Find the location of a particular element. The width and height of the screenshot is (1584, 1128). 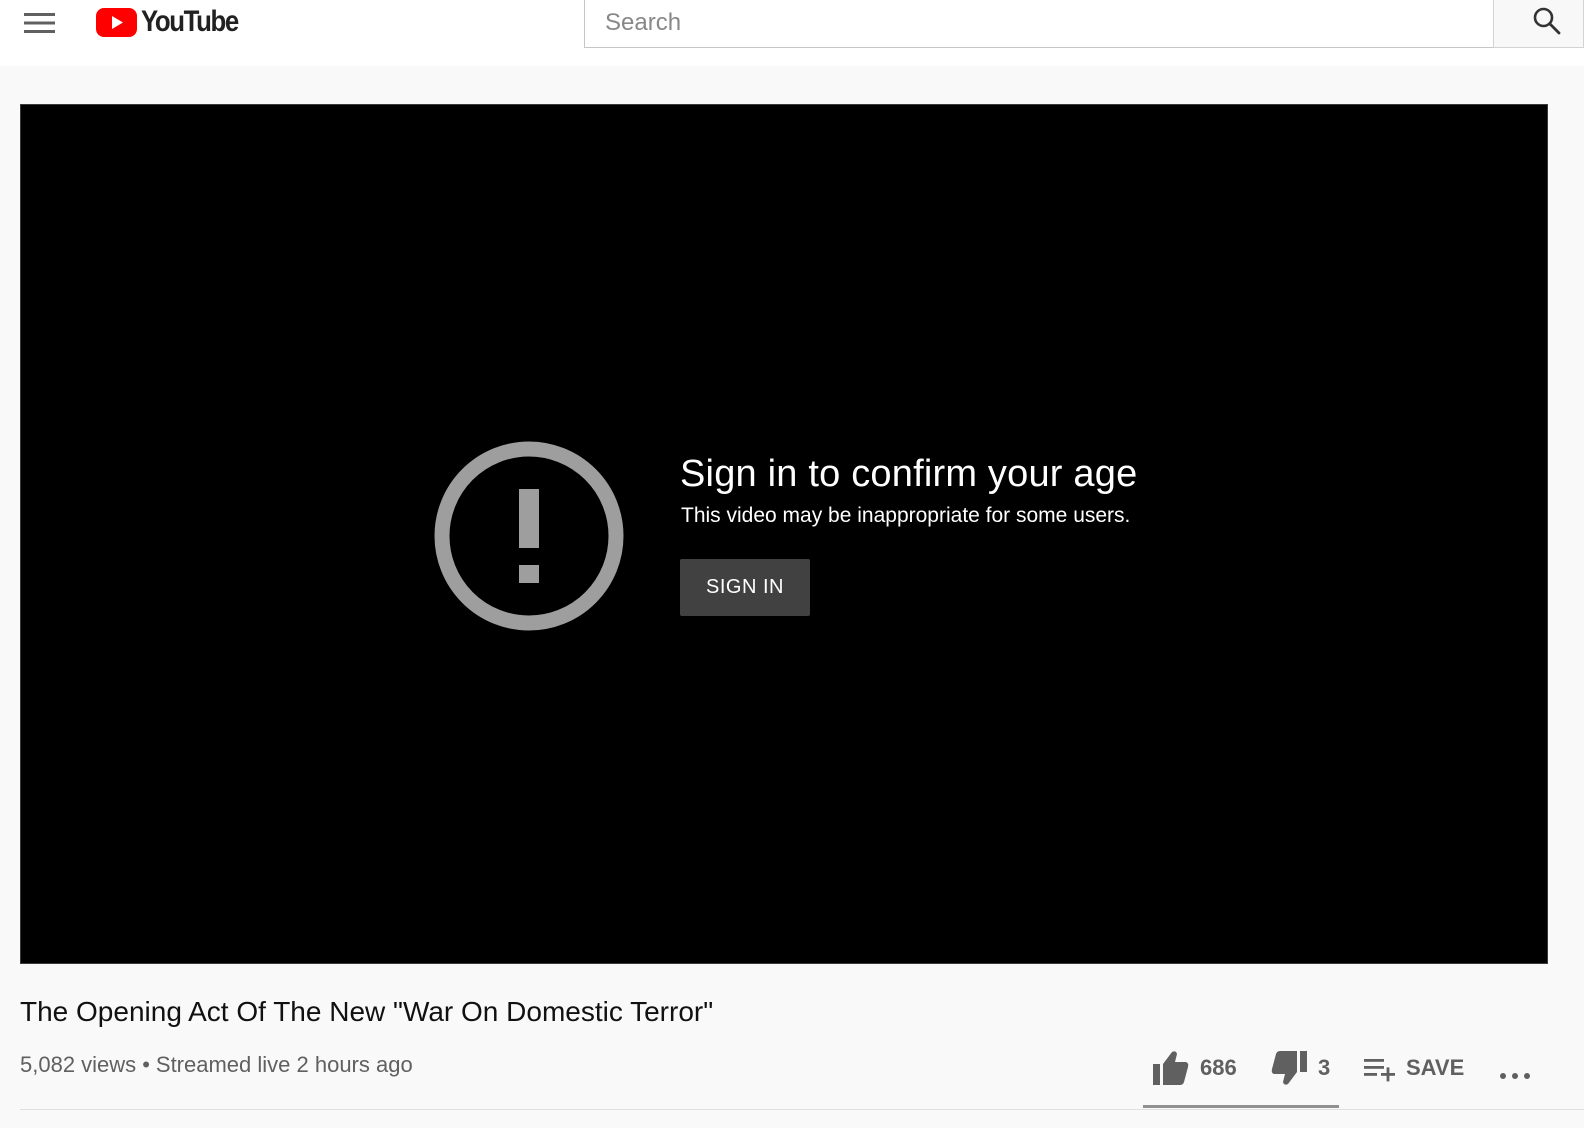

save-label: SAVE is located at coordinates (1435, 1067).